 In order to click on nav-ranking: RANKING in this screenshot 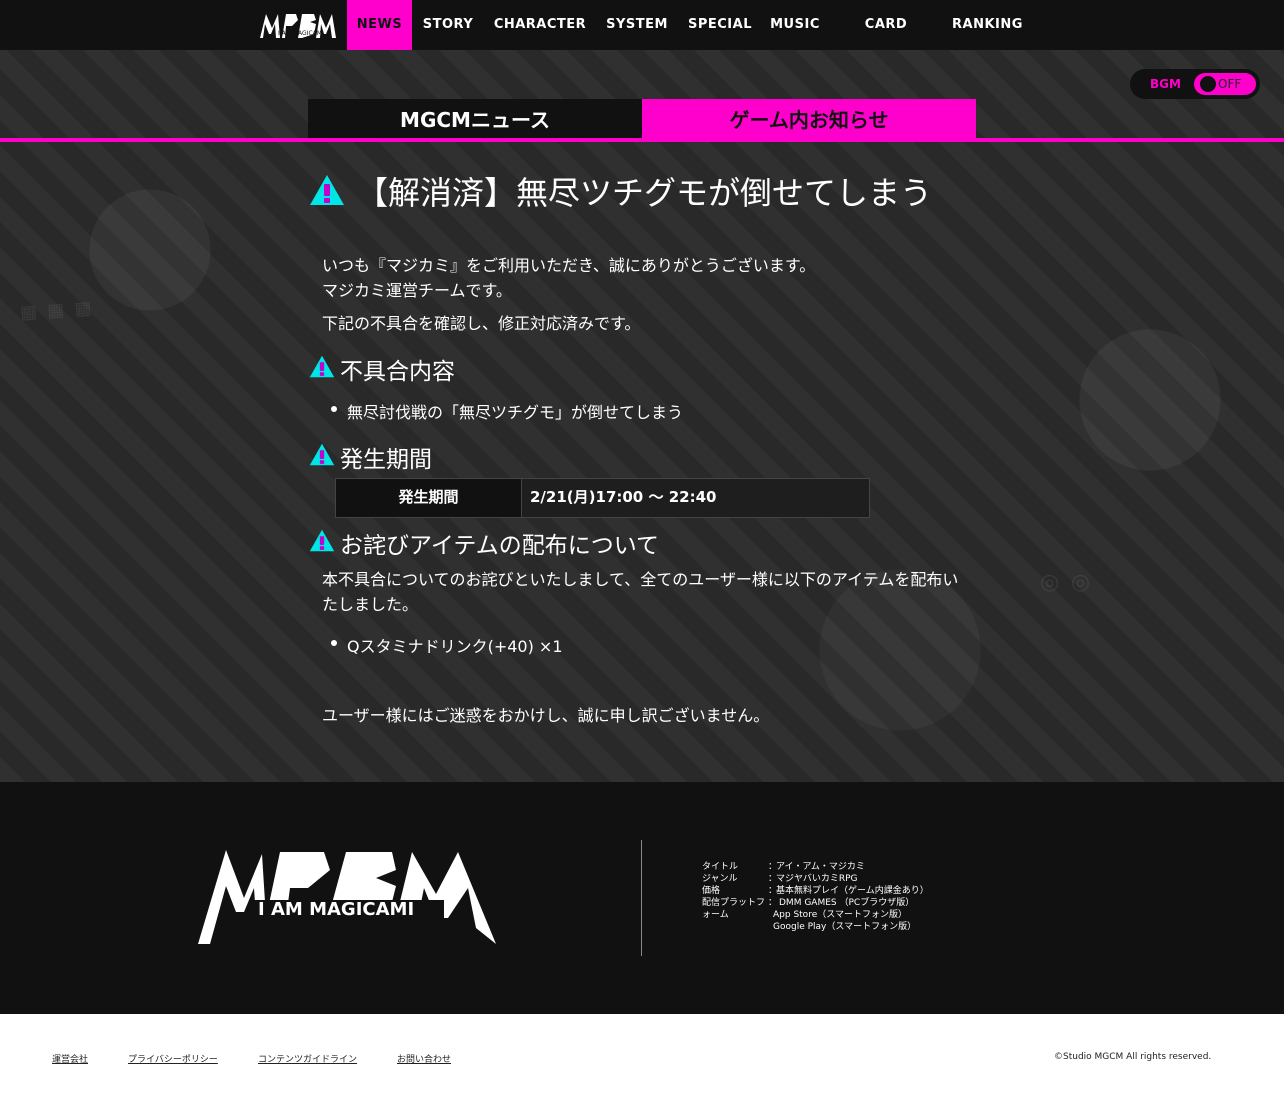, I will do `click(987, 25)`.